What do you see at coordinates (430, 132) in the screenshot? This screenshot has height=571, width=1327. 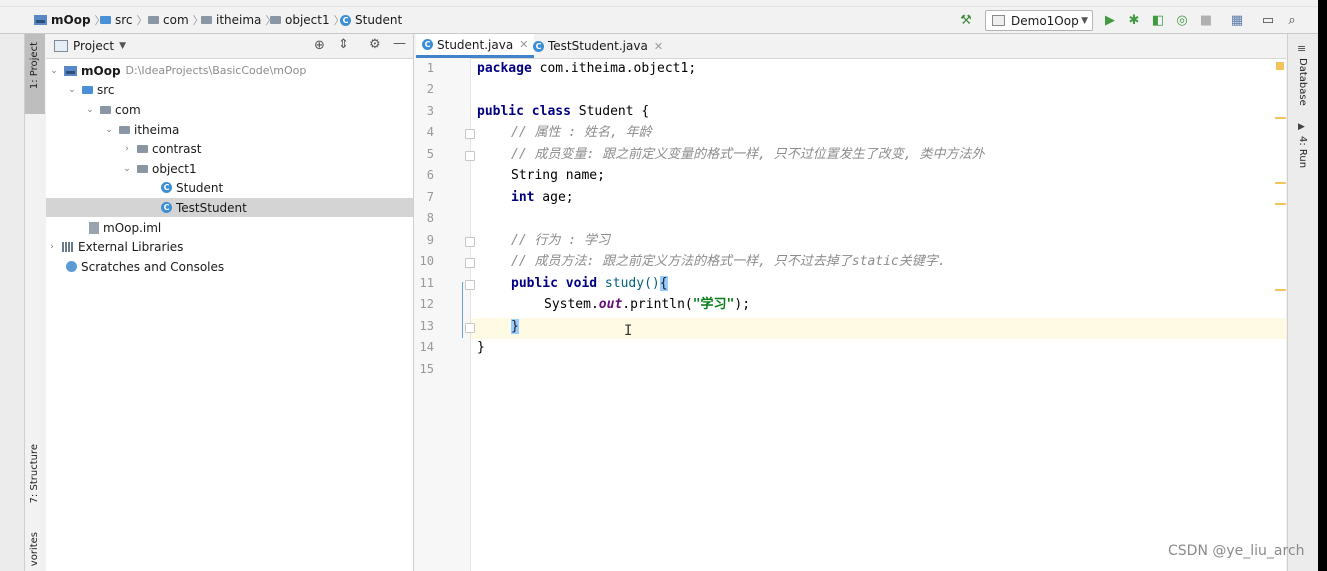 I see `line-number: 4` at bounding box center [430, 132].